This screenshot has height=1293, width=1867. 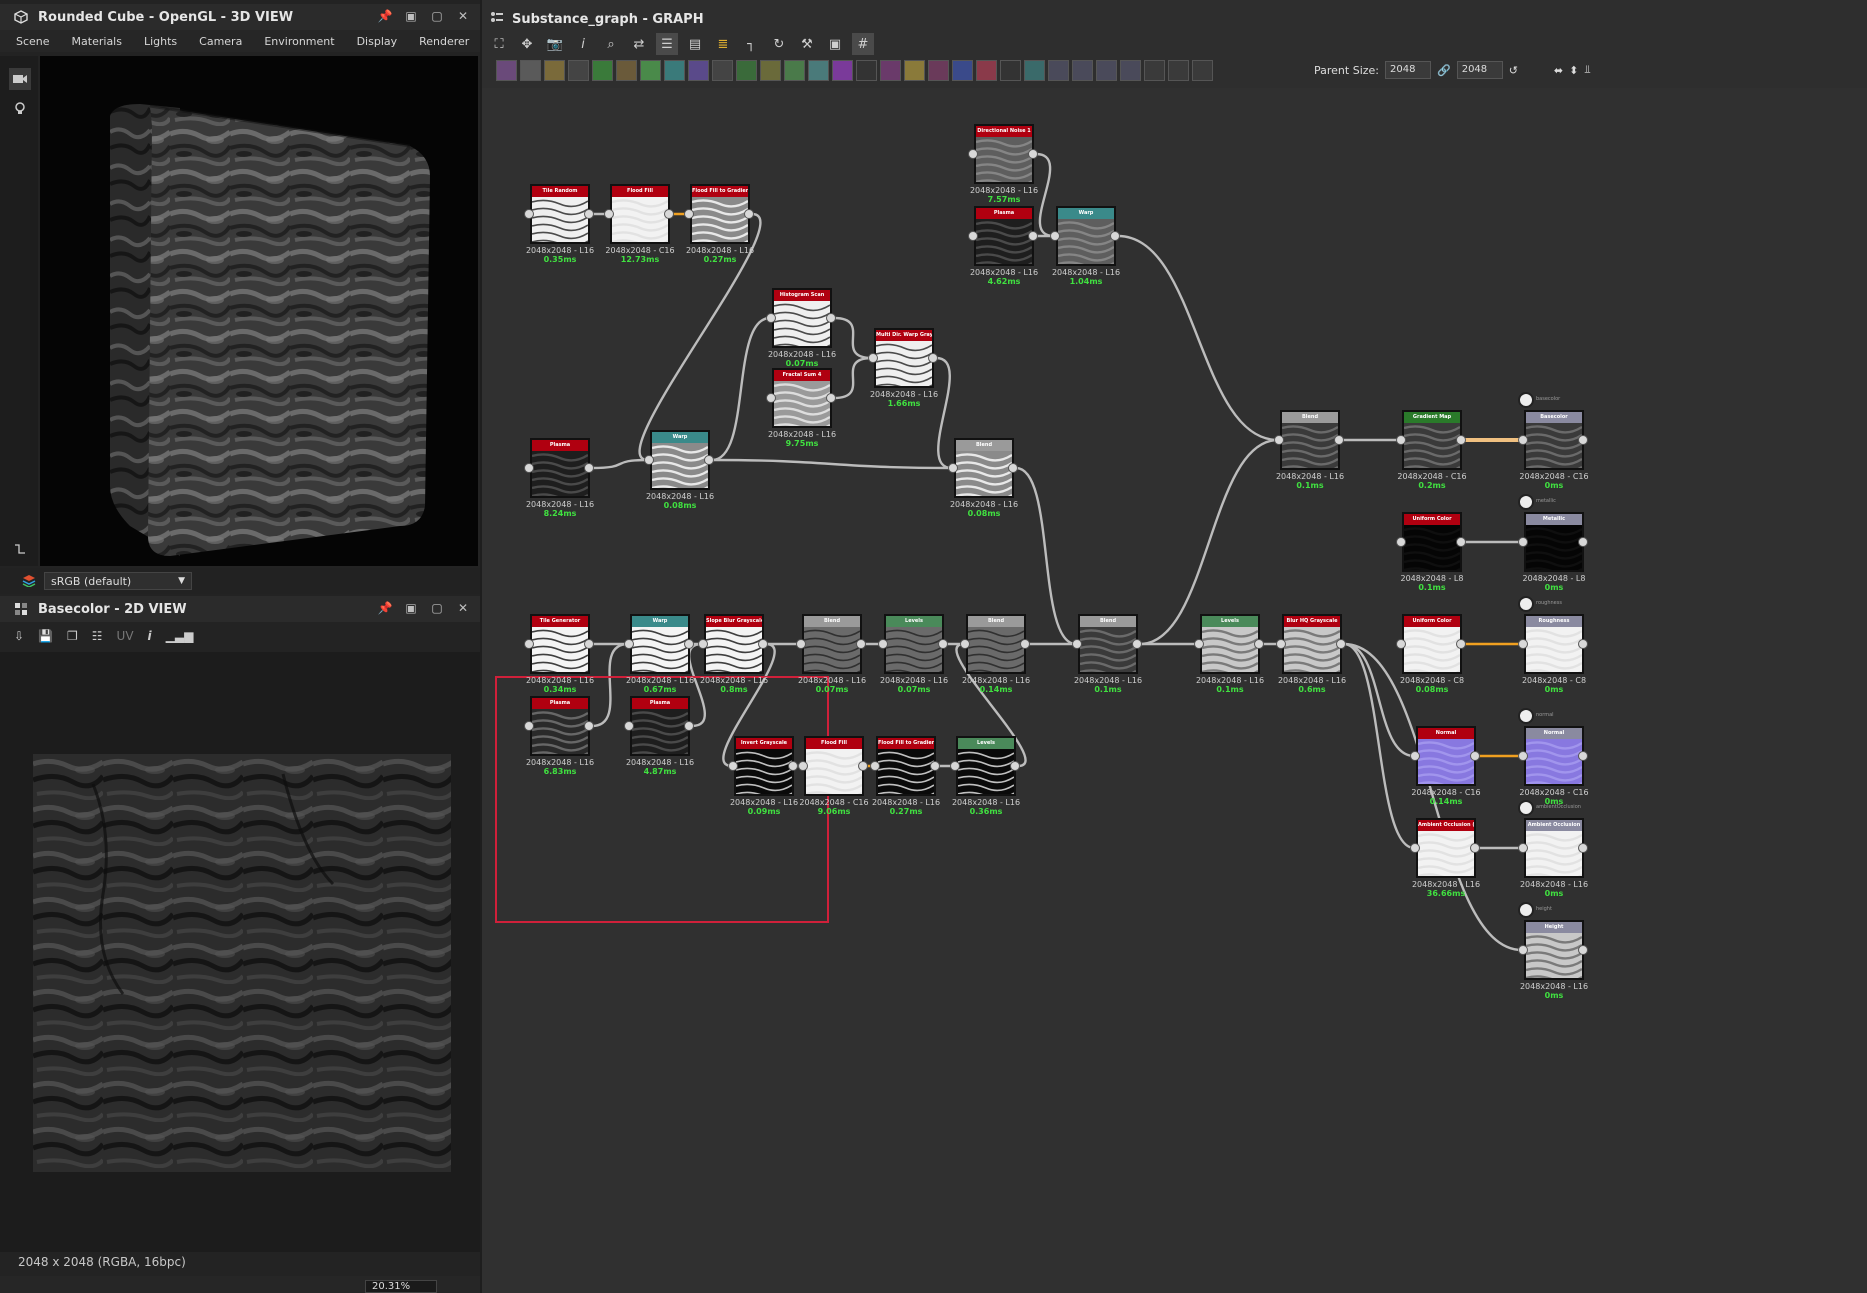 I want to click on graph-node: Histogram Scan 2048x2048 - L16 0.07ms, so click(x=801, y=328).